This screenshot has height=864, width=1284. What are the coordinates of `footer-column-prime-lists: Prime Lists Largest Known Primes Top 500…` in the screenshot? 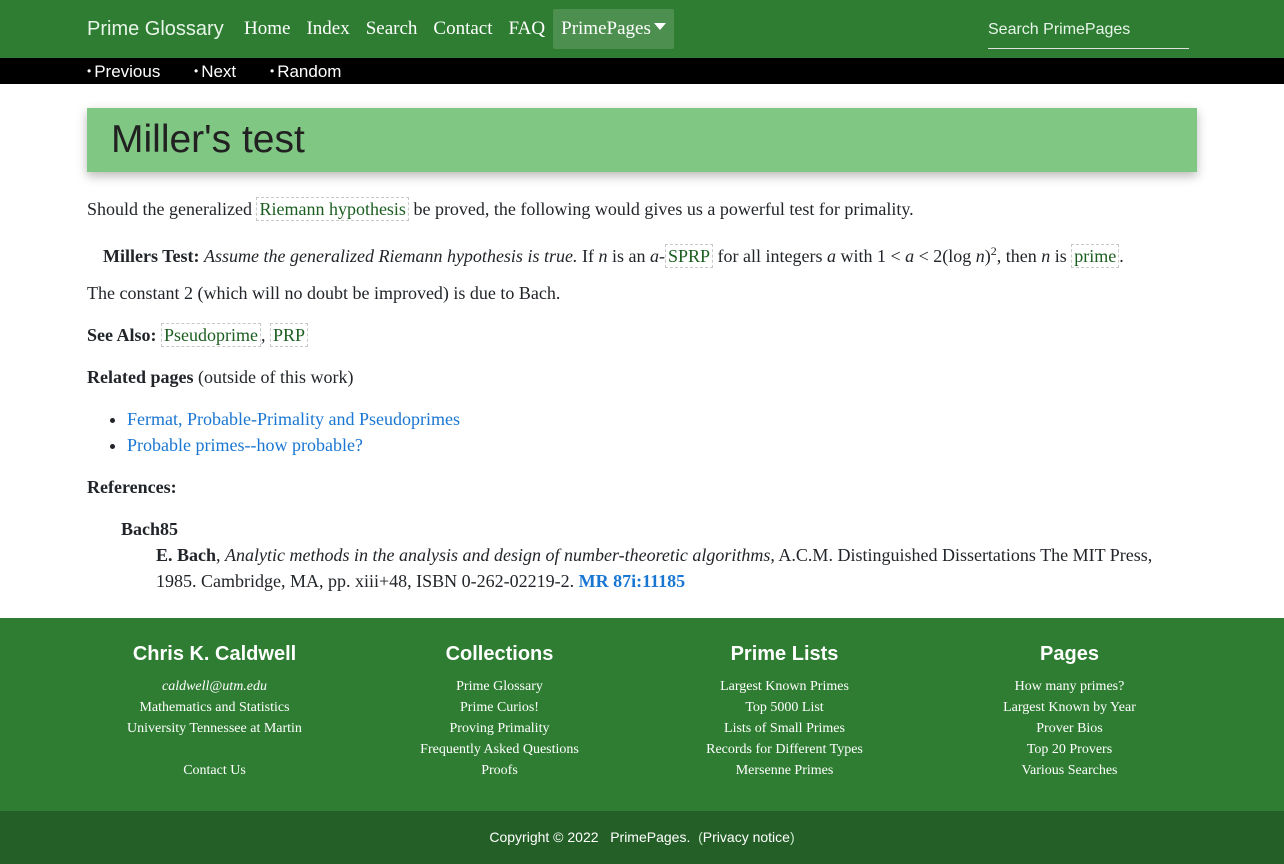 It's located at (784, 710).